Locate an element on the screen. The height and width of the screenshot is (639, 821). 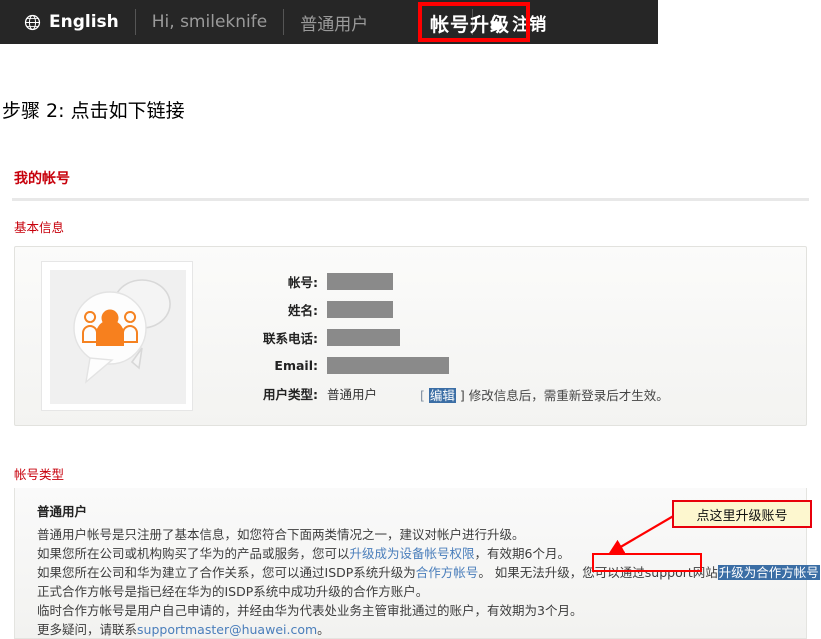
body-text: 。 is located at coordinates (323, 629).